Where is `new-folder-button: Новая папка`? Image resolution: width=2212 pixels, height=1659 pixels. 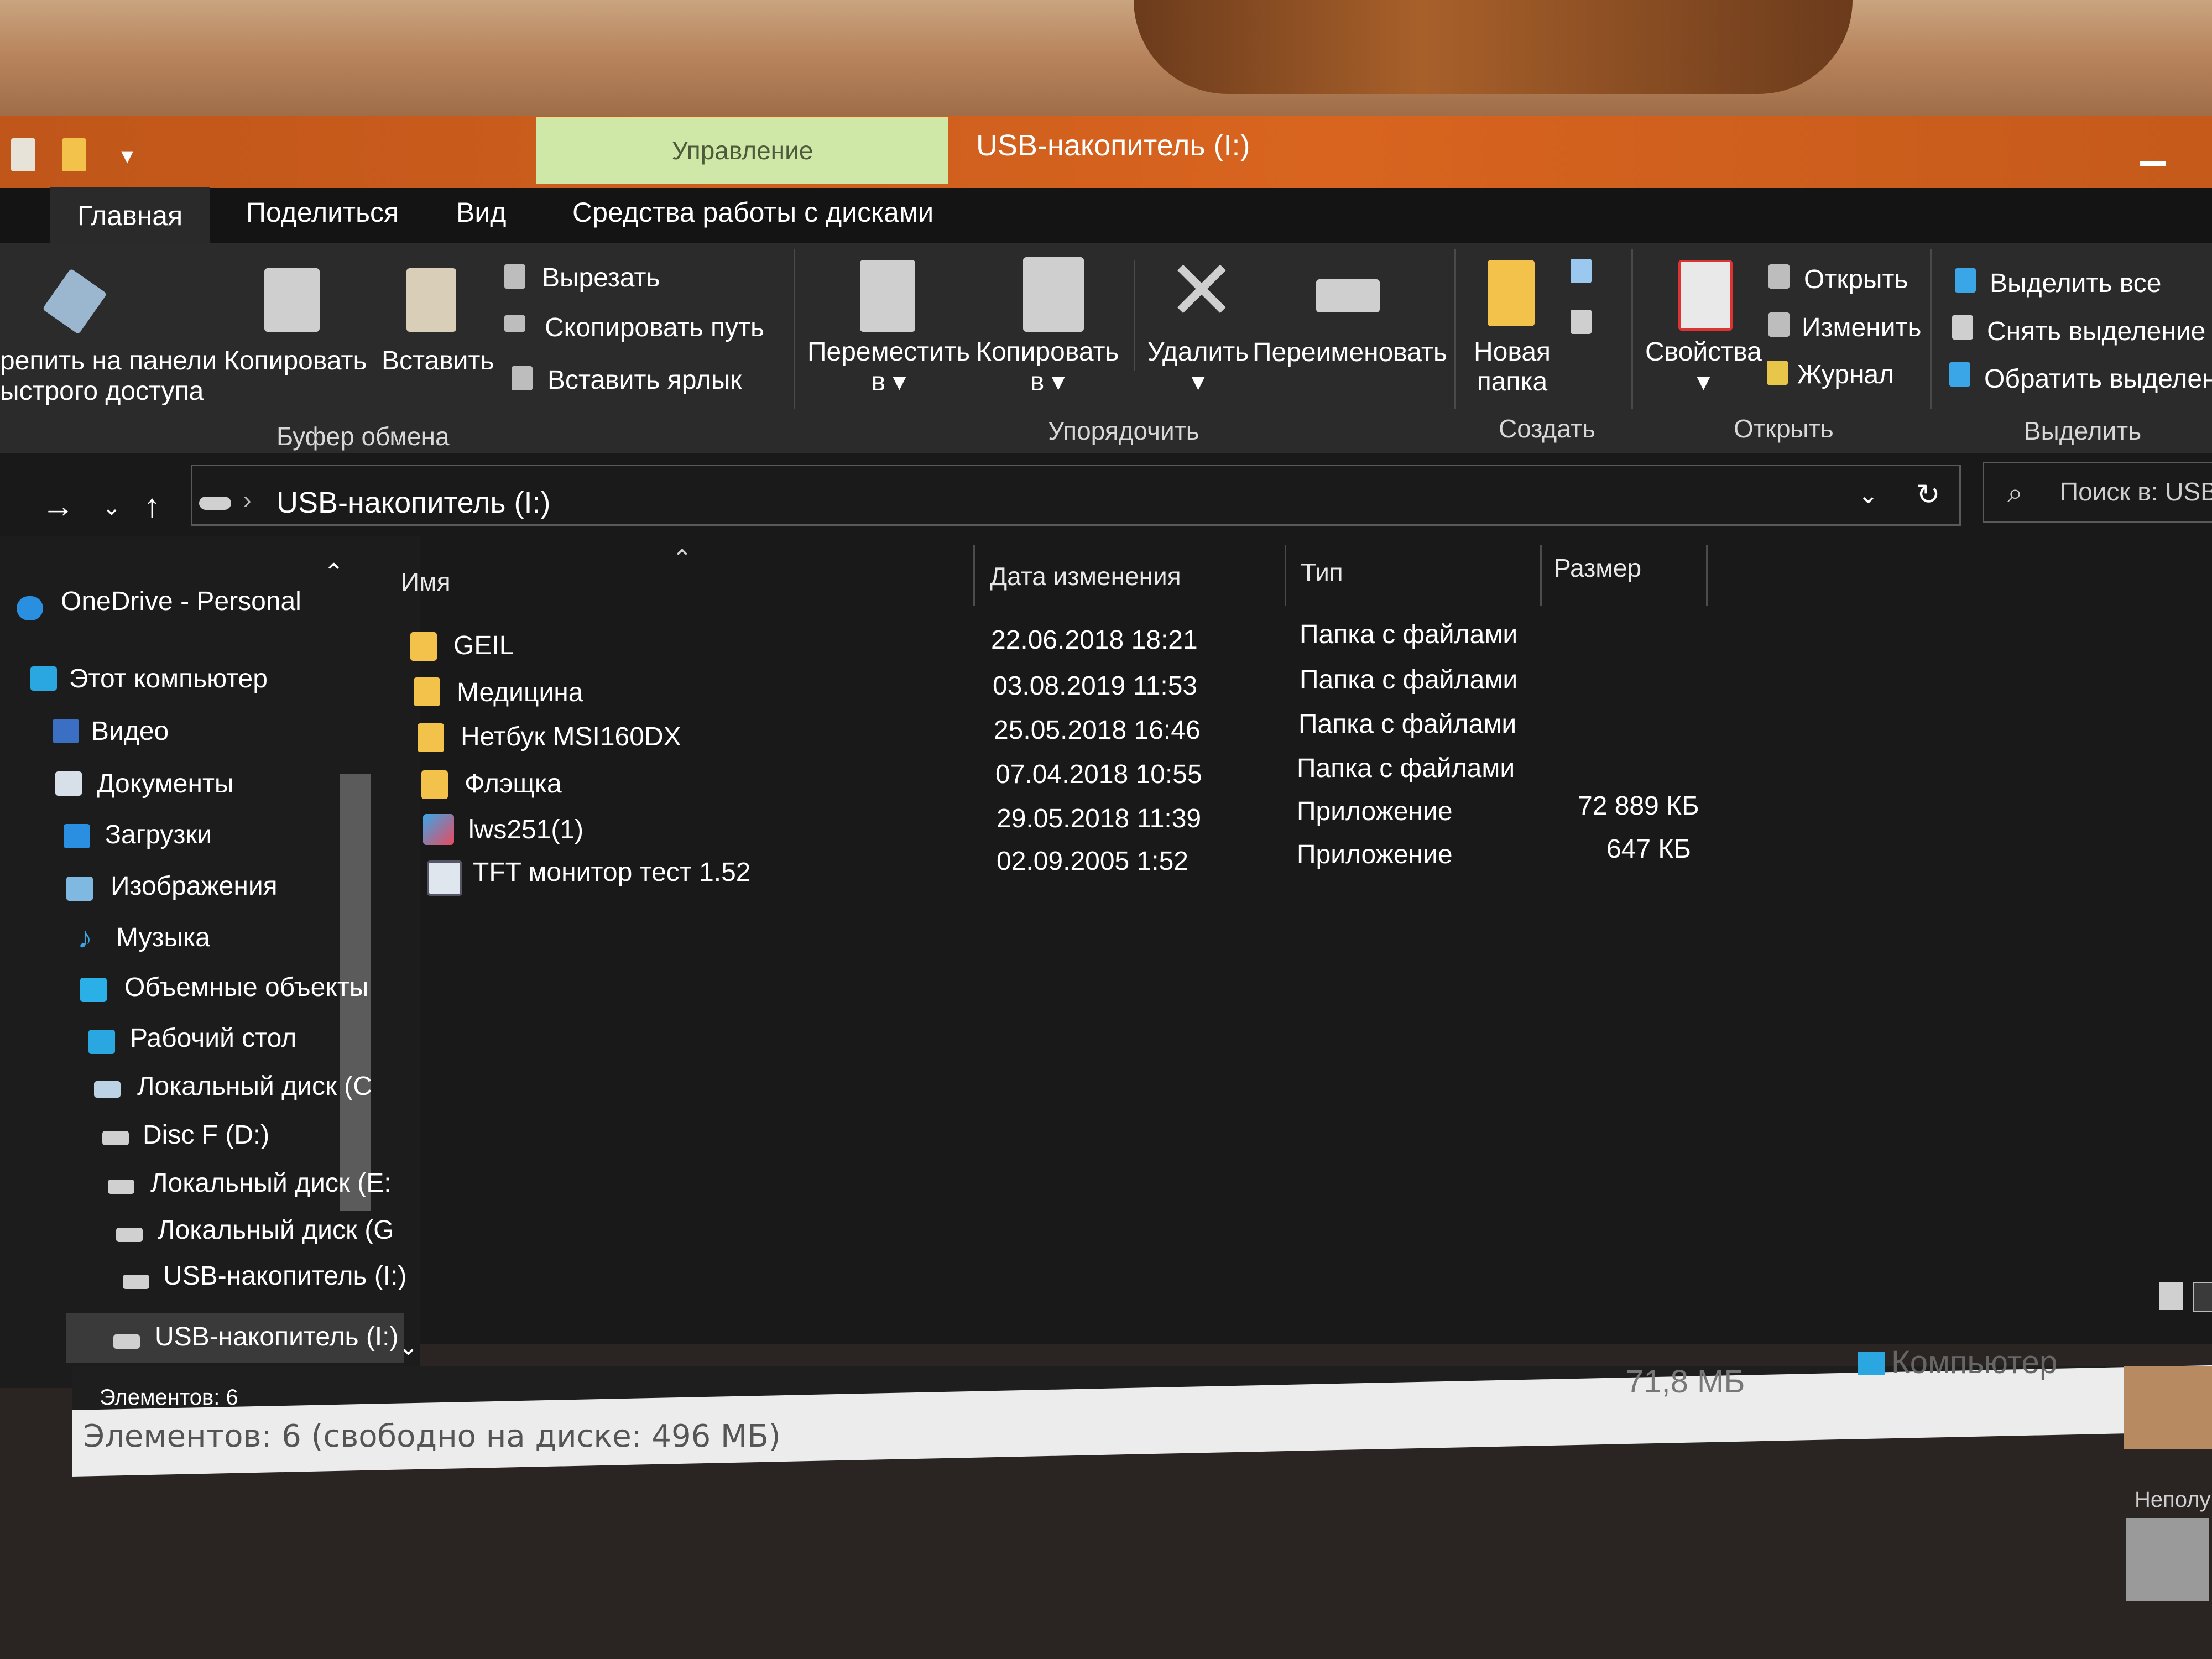
new-folder-button: Новая папка is located at coordinates (1513, 367).